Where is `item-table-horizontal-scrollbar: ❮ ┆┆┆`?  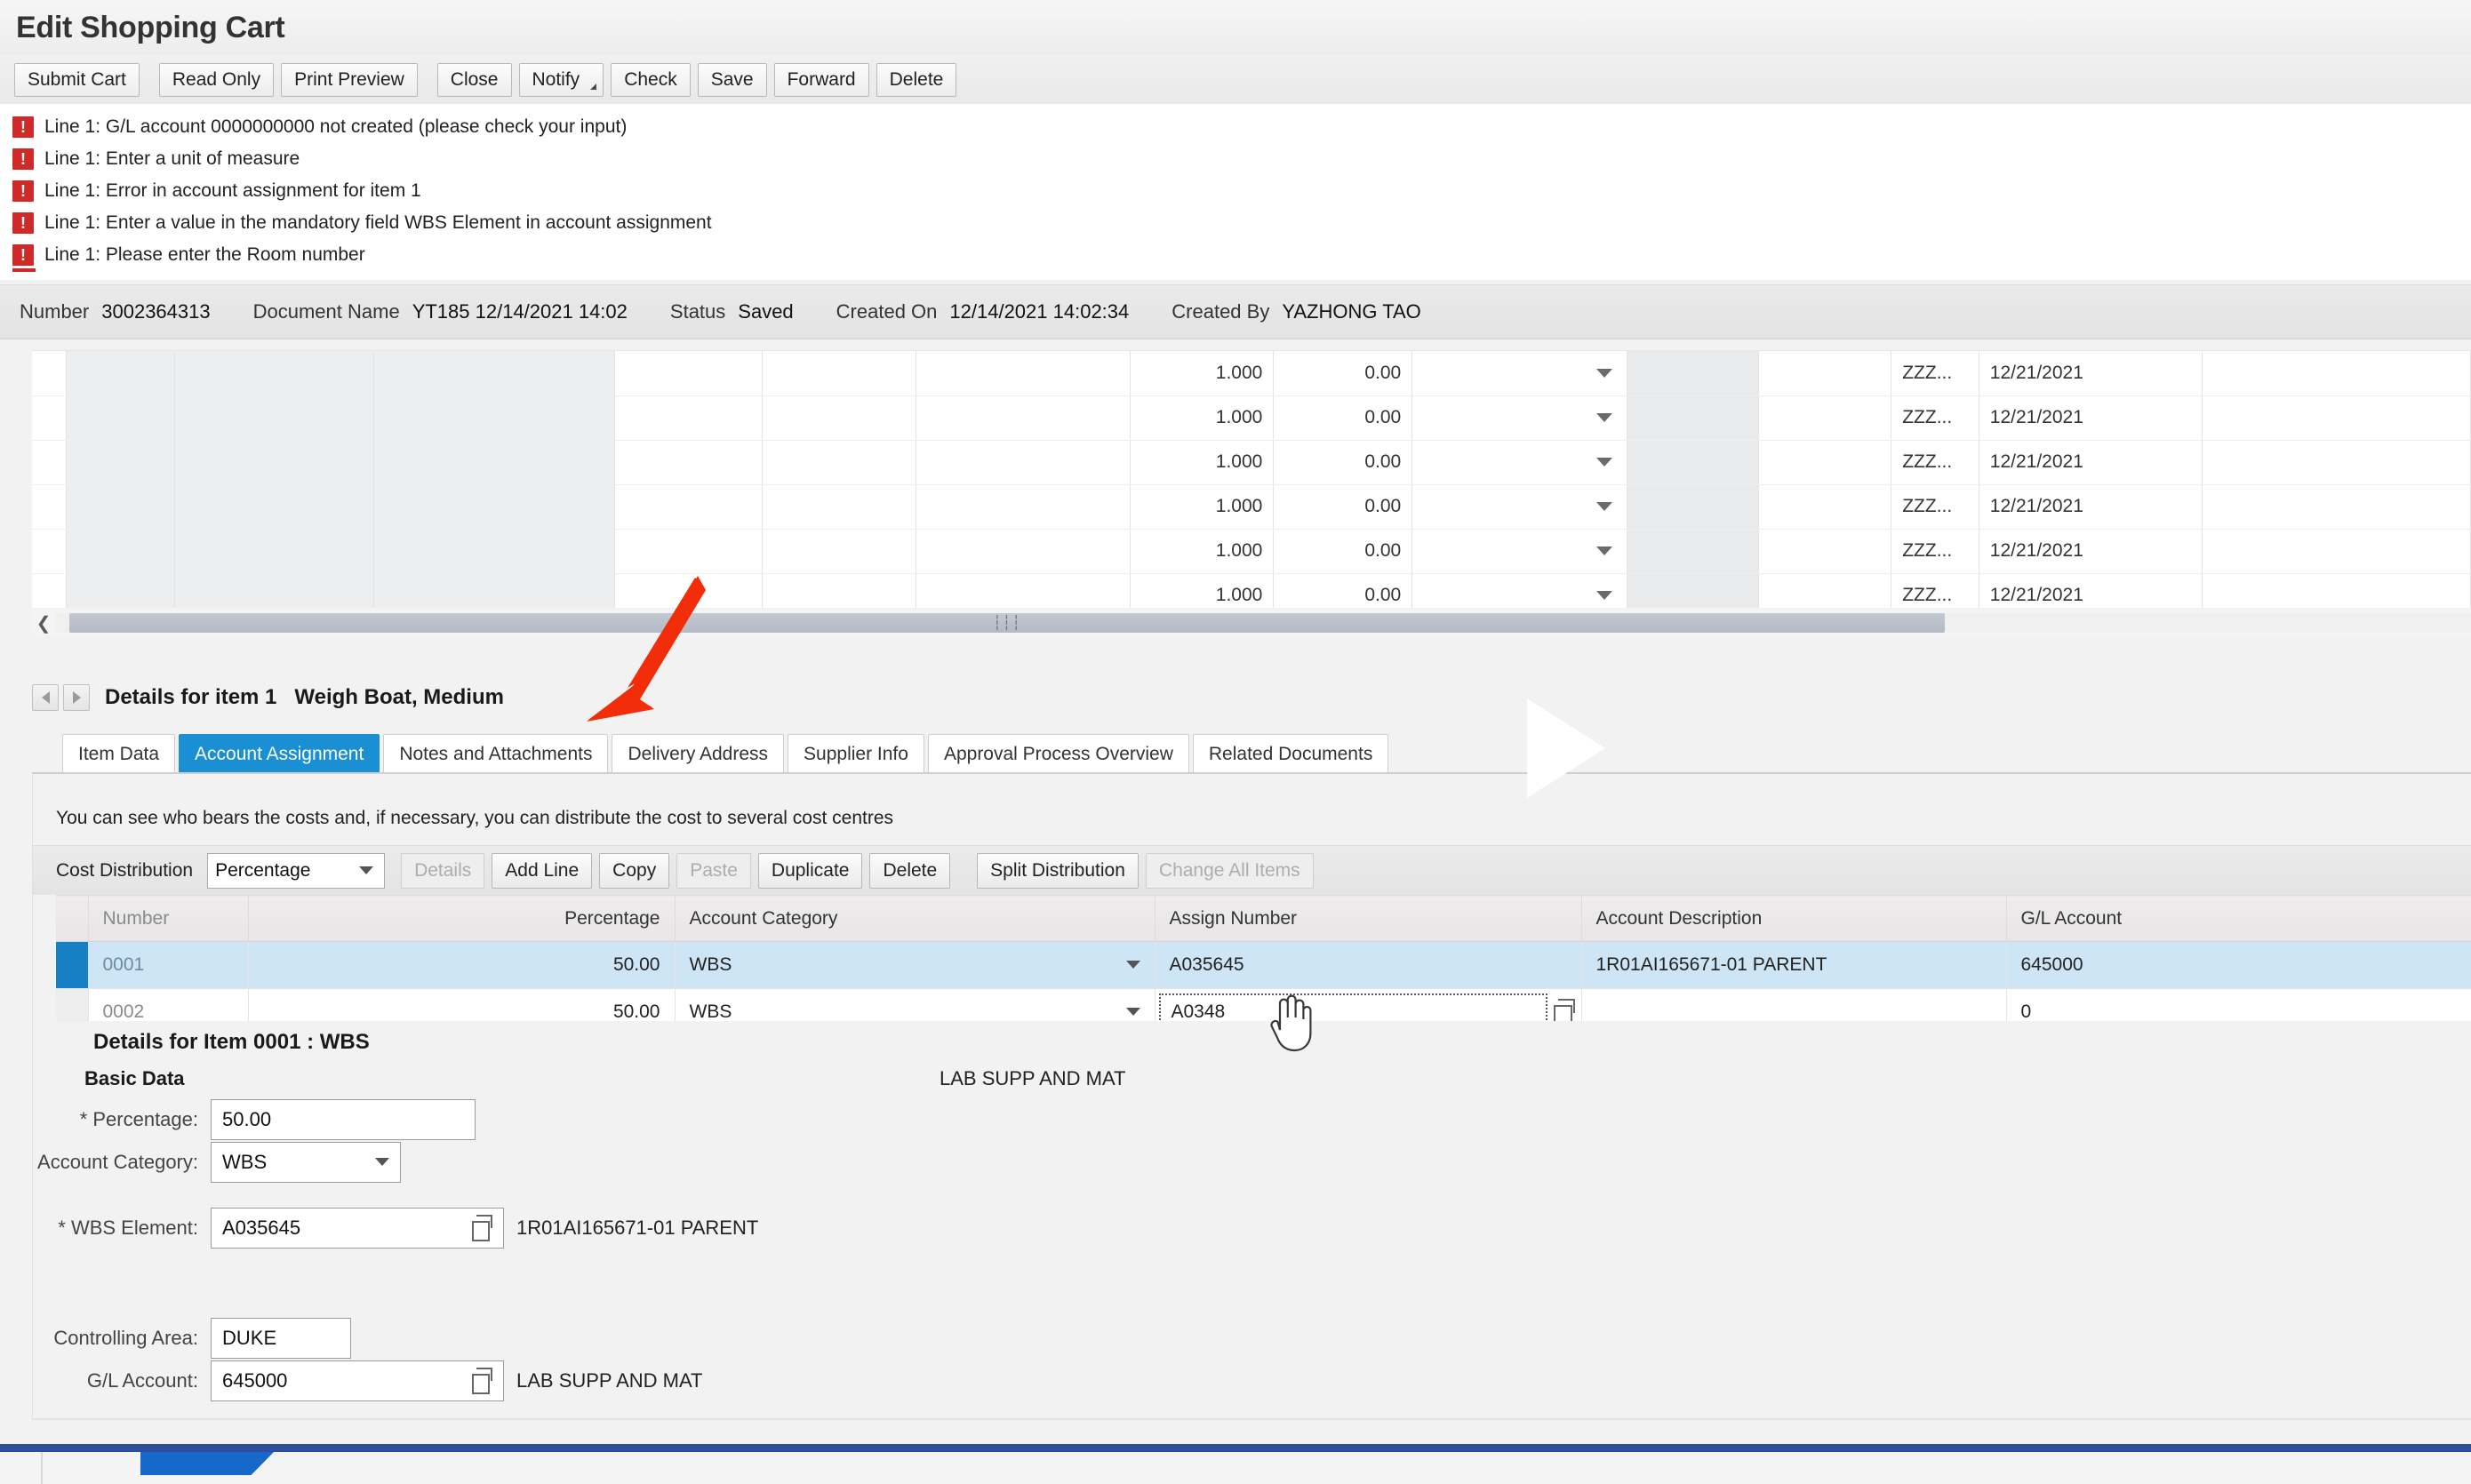 item-table-horizontal-scrollbar: ❮ ┆┆┆ is located at coordinates (1251, 623).